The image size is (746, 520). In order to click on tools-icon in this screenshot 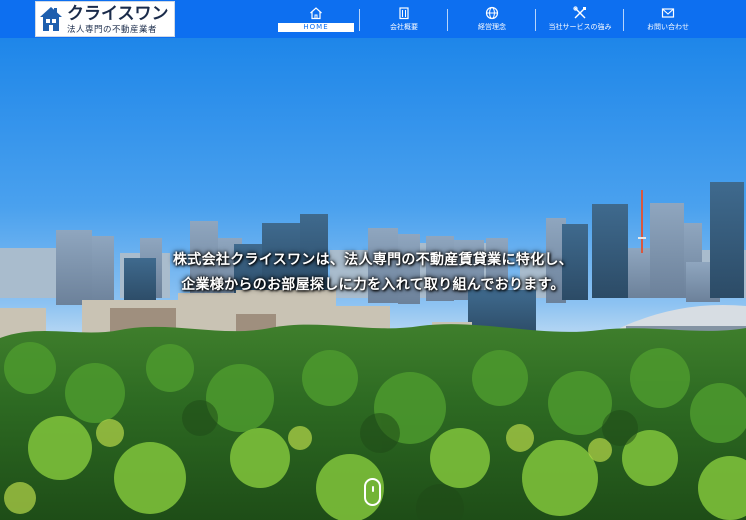, I will do `click(579, 12)`.